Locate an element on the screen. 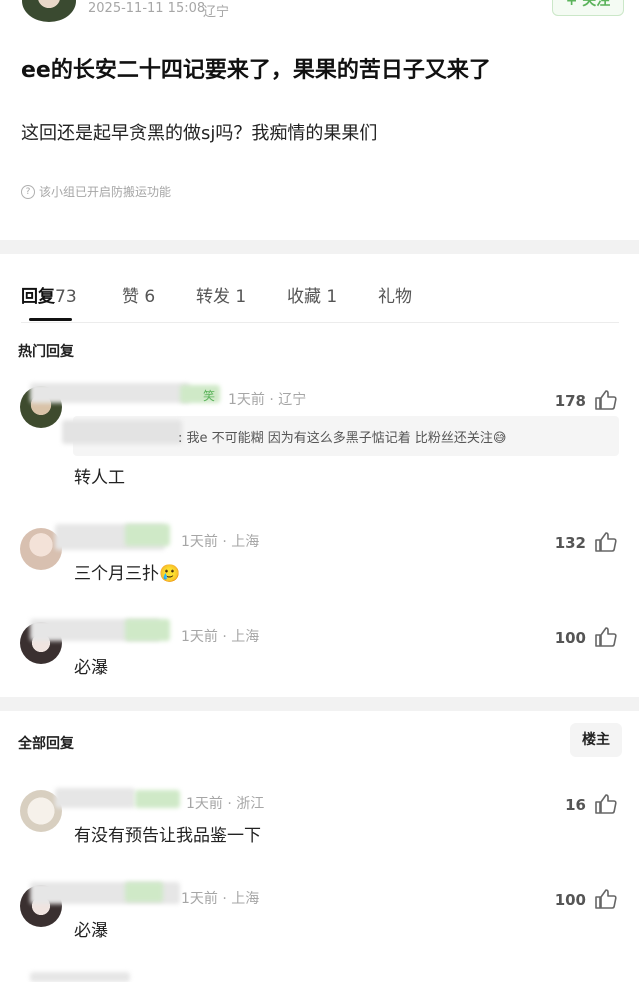 Image resolution: width=639 pixels, height=982 pixels. owner-only-button: 楼主 is located at coordinates (596, 740).